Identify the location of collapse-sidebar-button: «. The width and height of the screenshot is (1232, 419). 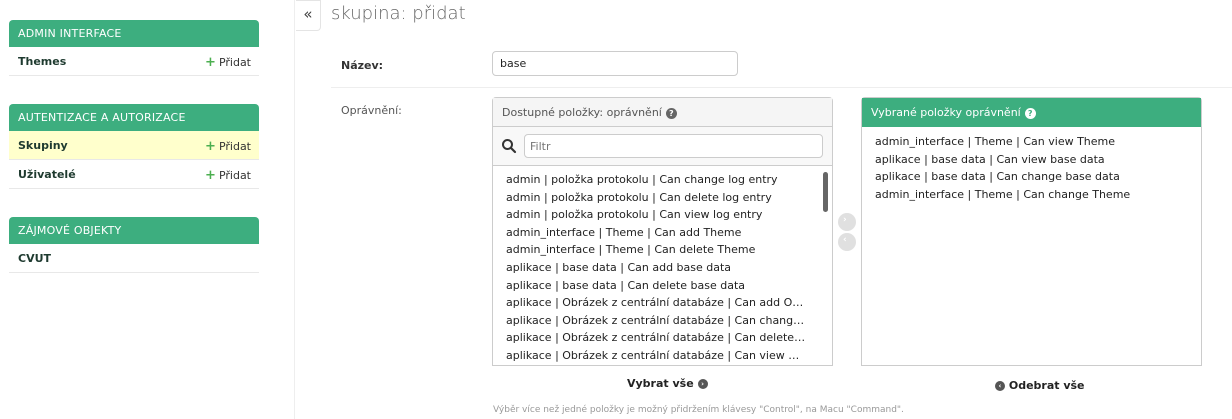
(308, 15).